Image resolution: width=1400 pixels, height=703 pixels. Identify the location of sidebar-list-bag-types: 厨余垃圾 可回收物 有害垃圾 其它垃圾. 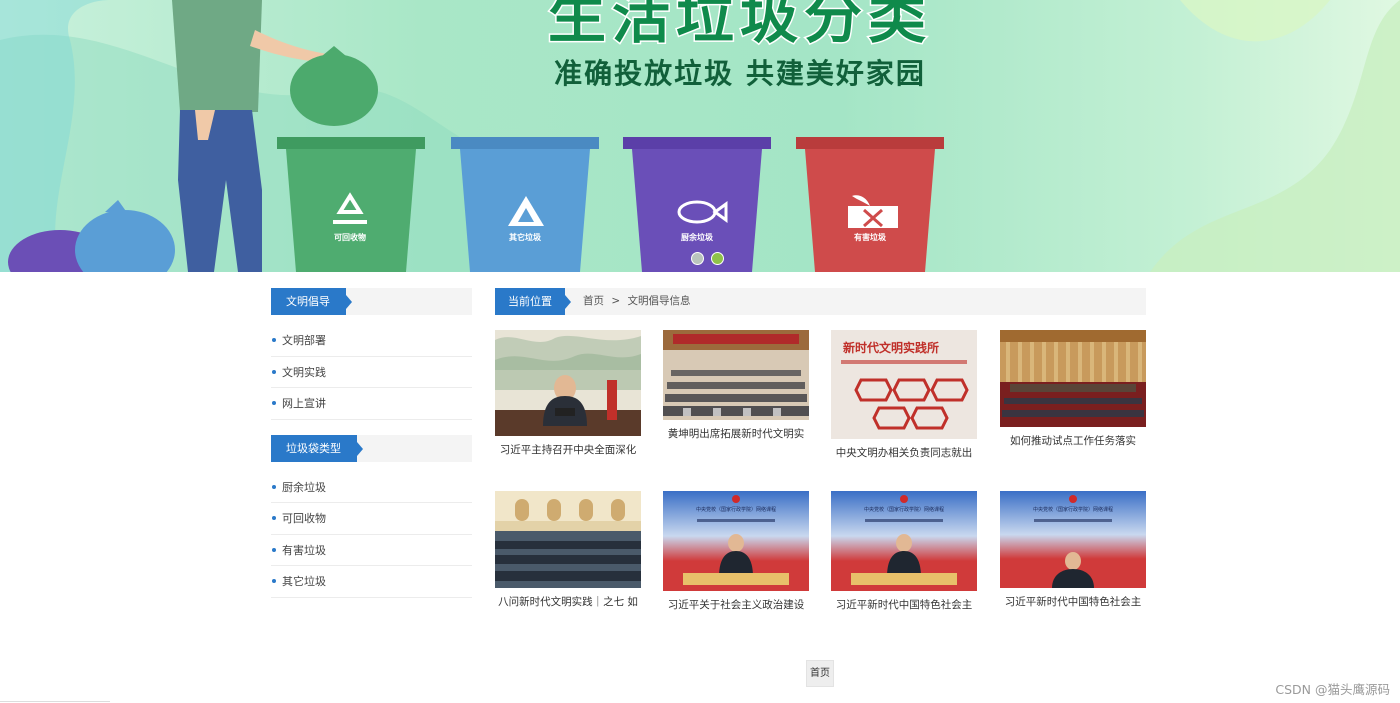
(371, 535).